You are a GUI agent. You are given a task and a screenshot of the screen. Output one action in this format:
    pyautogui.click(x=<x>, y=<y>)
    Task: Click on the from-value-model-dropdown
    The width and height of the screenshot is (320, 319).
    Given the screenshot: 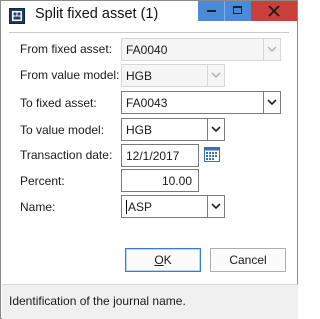 What is the action you would take?
    pyautogui.click(x=215, y=75)
    